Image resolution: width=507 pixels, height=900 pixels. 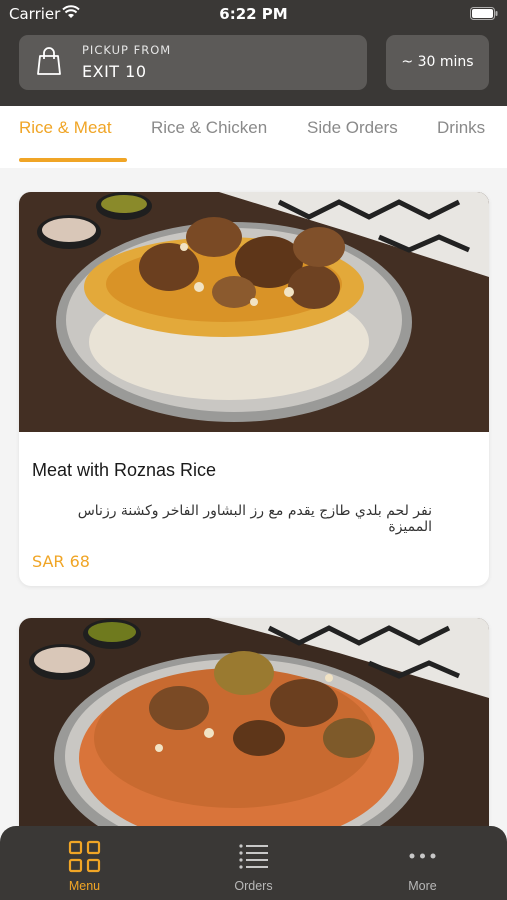 What do you see at coordinates (484, 13) in the screenshot?
I see `battery-icon` at bounding box center [484, 13].